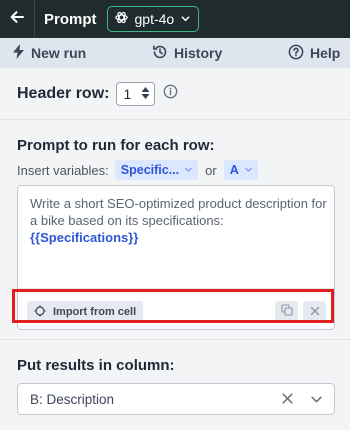 This screenshot has width=350, height=430. Describe the element at coordinates (198, 53) in the screenshot. I see `history-label: History` at that location.